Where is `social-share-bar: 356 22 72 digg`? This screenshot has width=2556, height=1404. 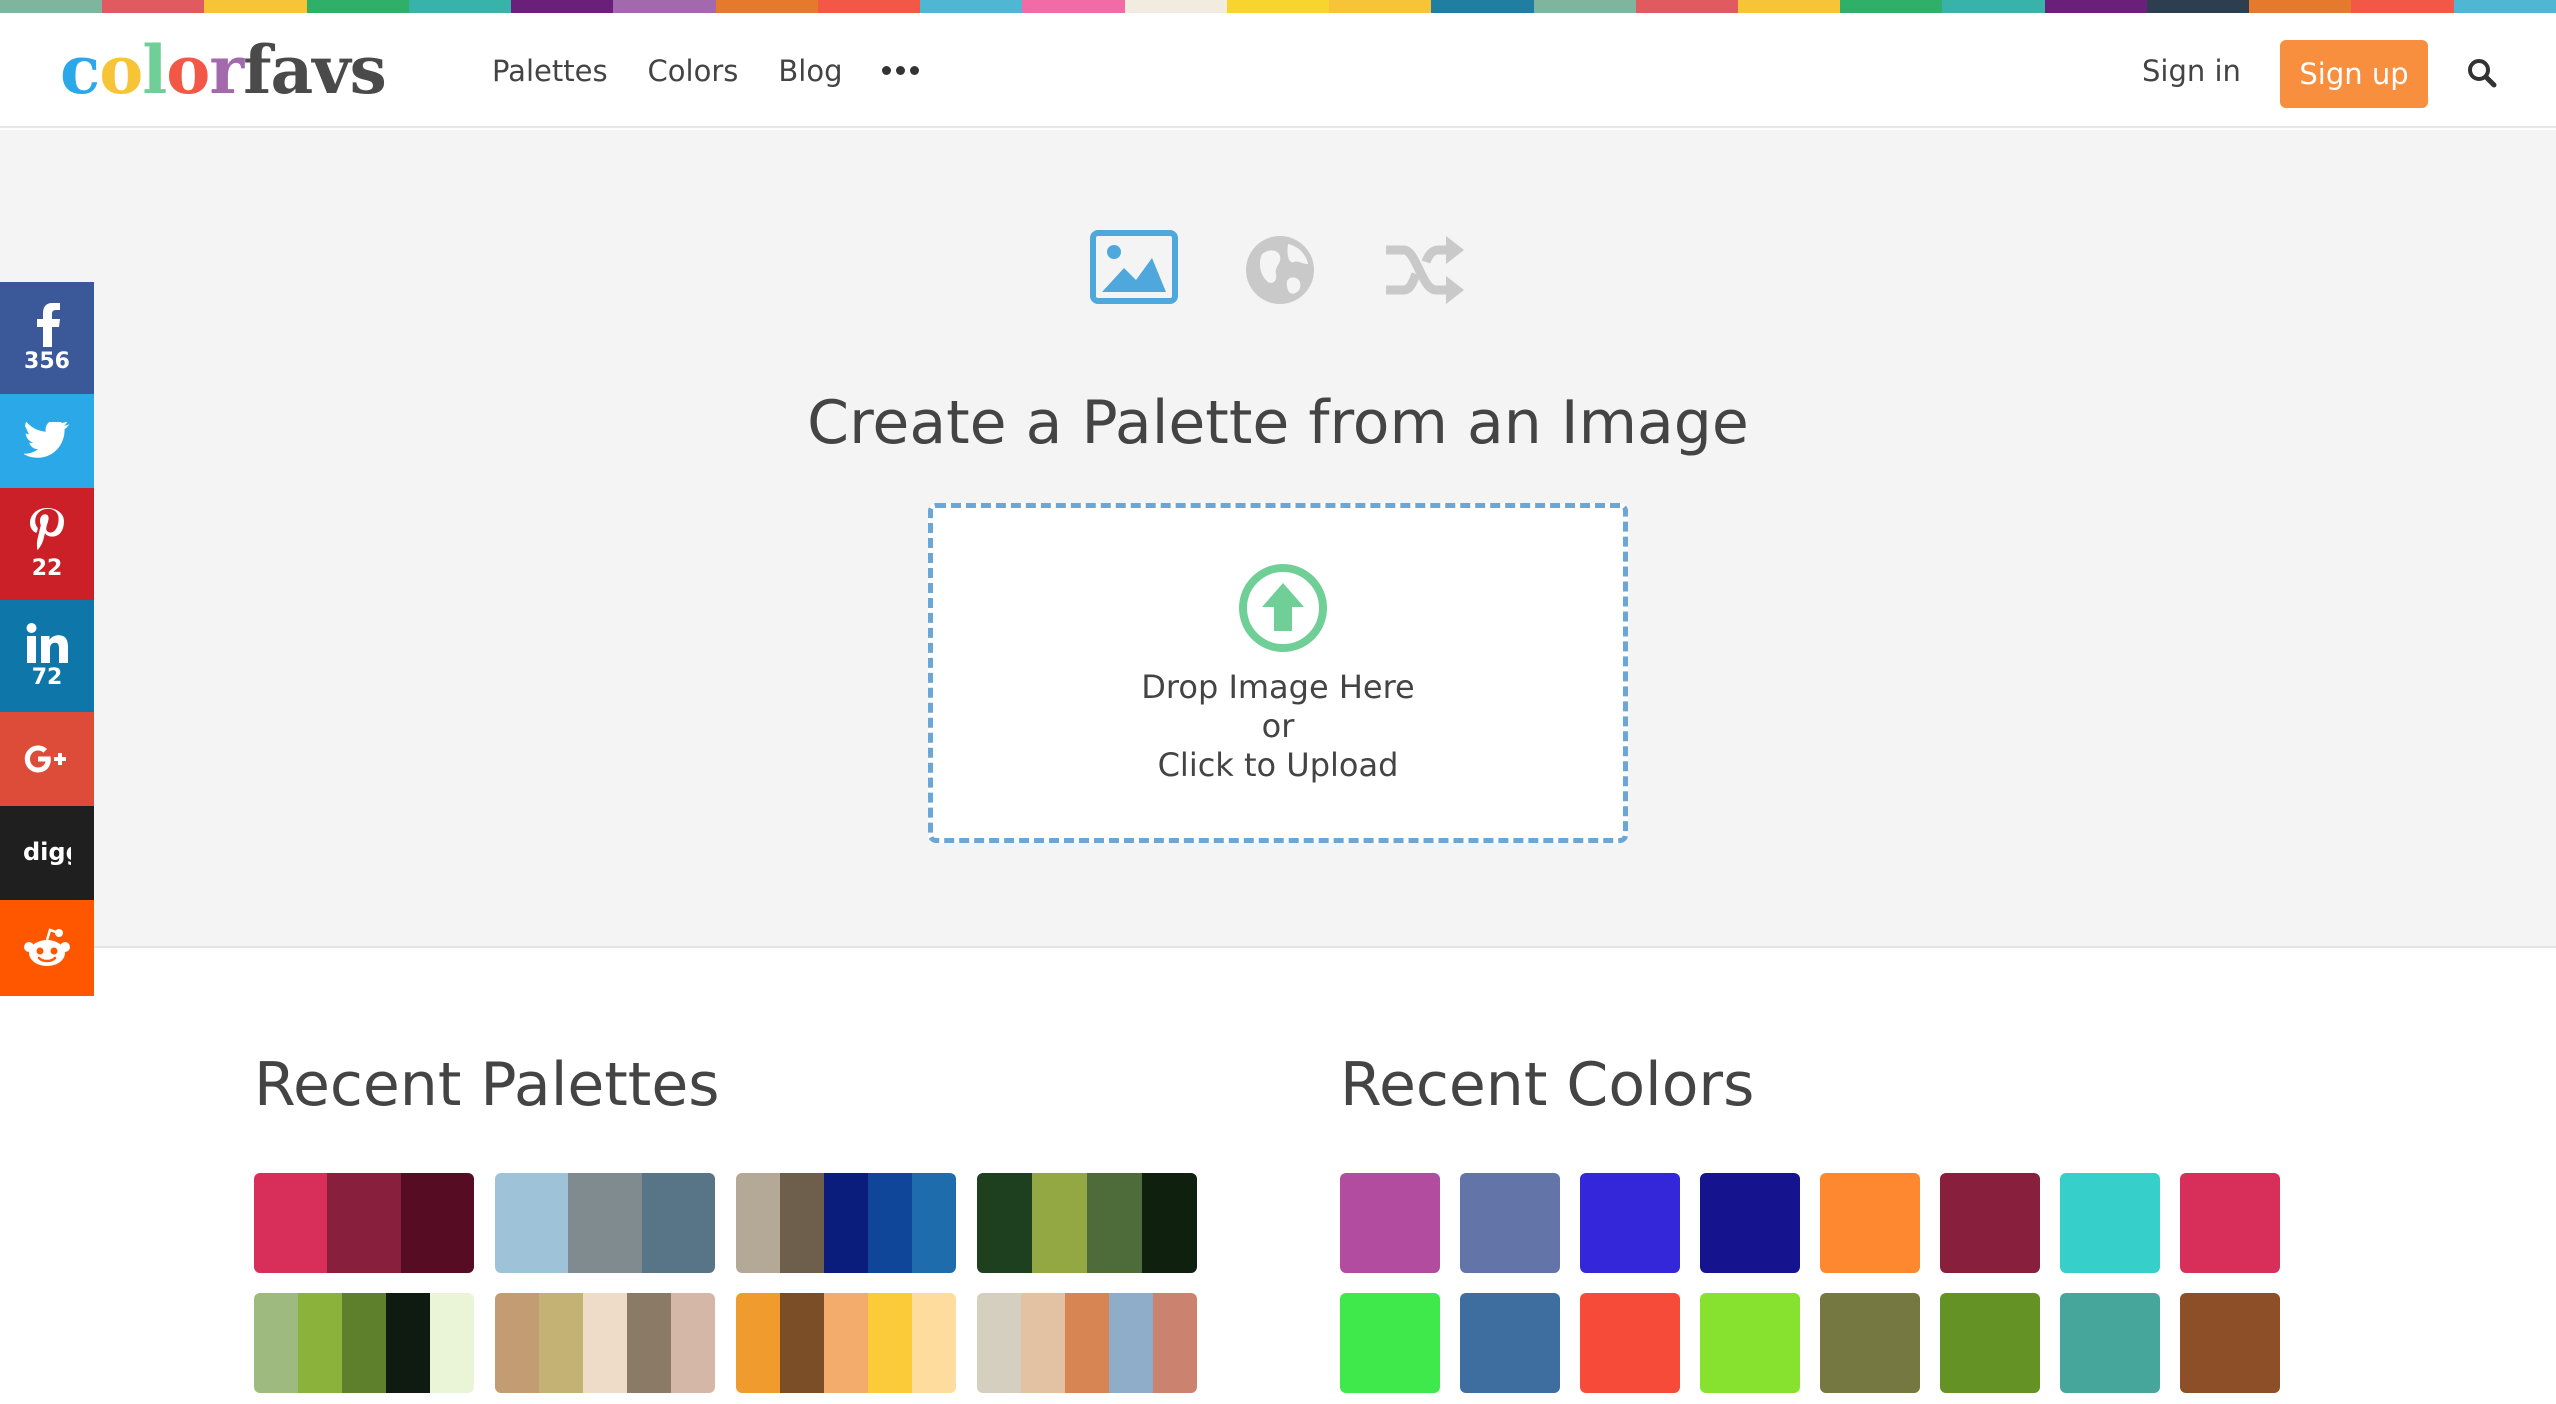 social-share-bar: 356 22 72 digg is located at coordinates (47, 639).